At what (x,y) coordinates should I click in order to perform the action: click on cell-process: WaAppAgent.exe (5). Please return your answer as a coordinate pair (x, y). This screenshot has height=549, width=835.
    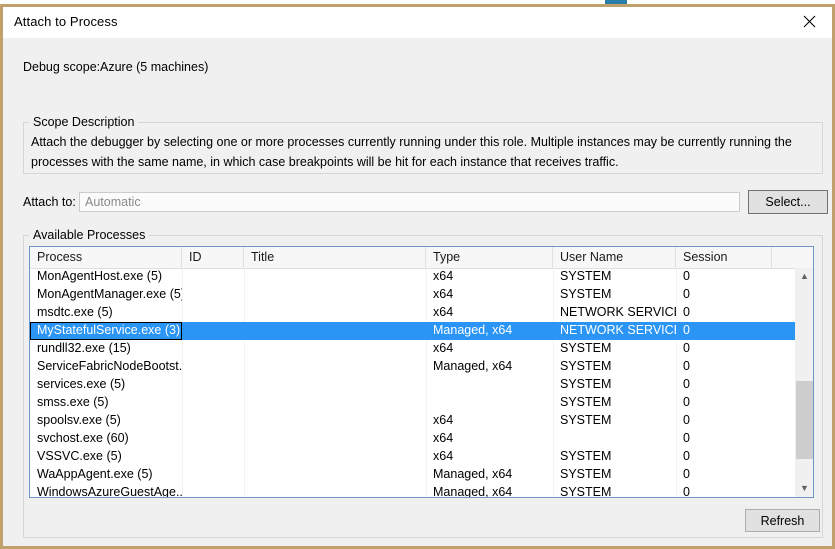
    Looking at the image, I should click on (95, 474).